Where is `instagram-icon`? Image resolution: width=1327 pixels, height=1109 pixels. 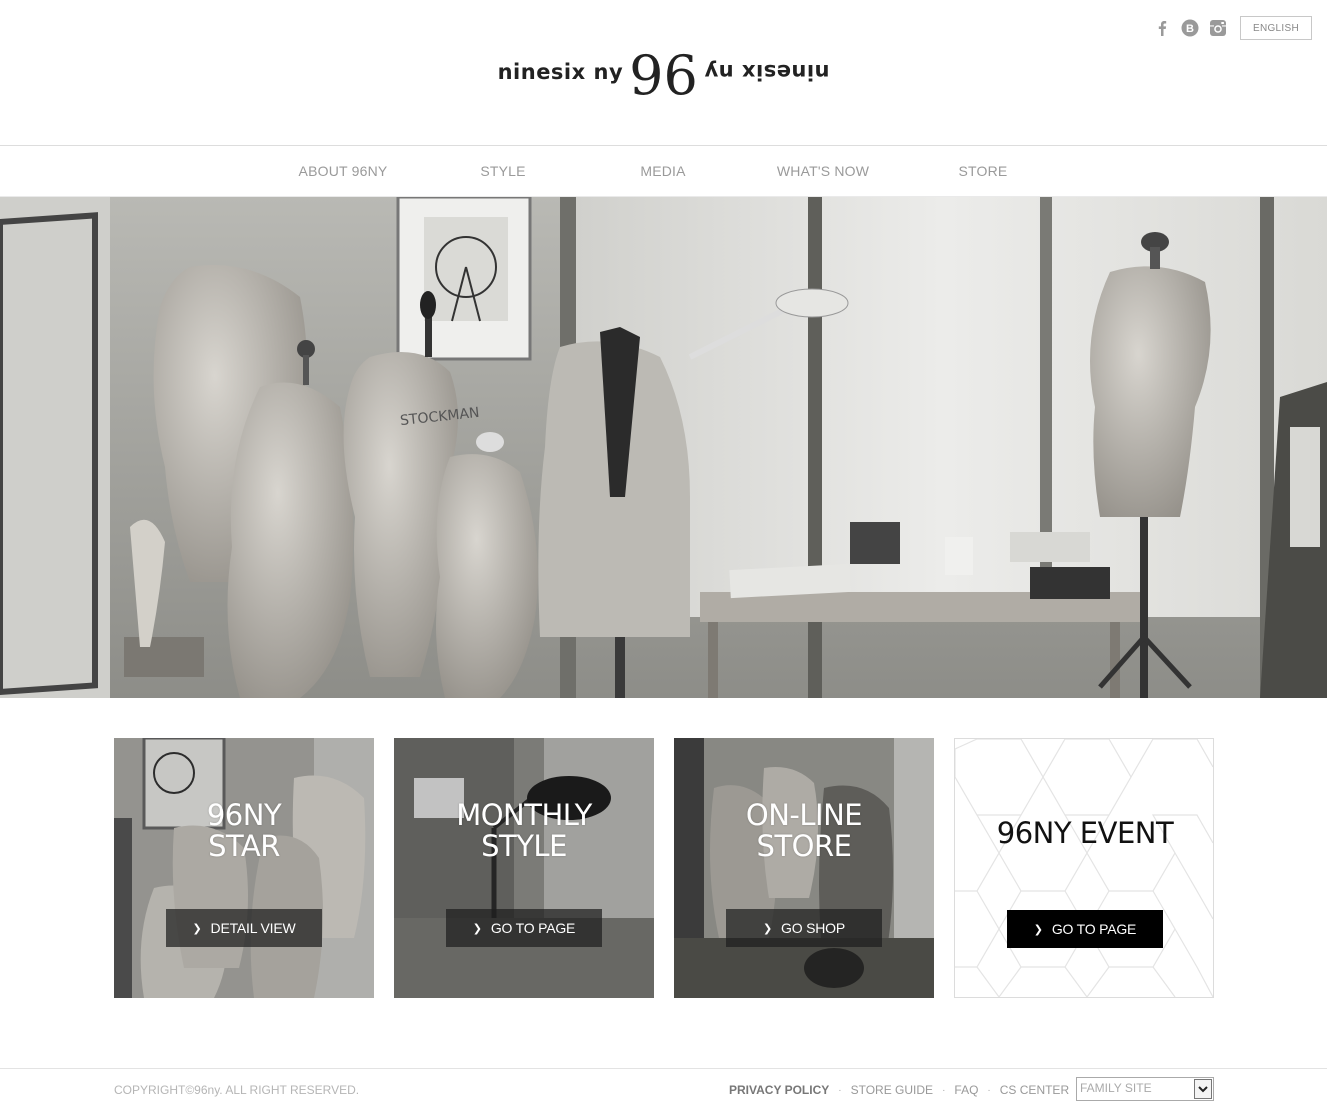 instagram-icon is located at coordinates (1218, 28).